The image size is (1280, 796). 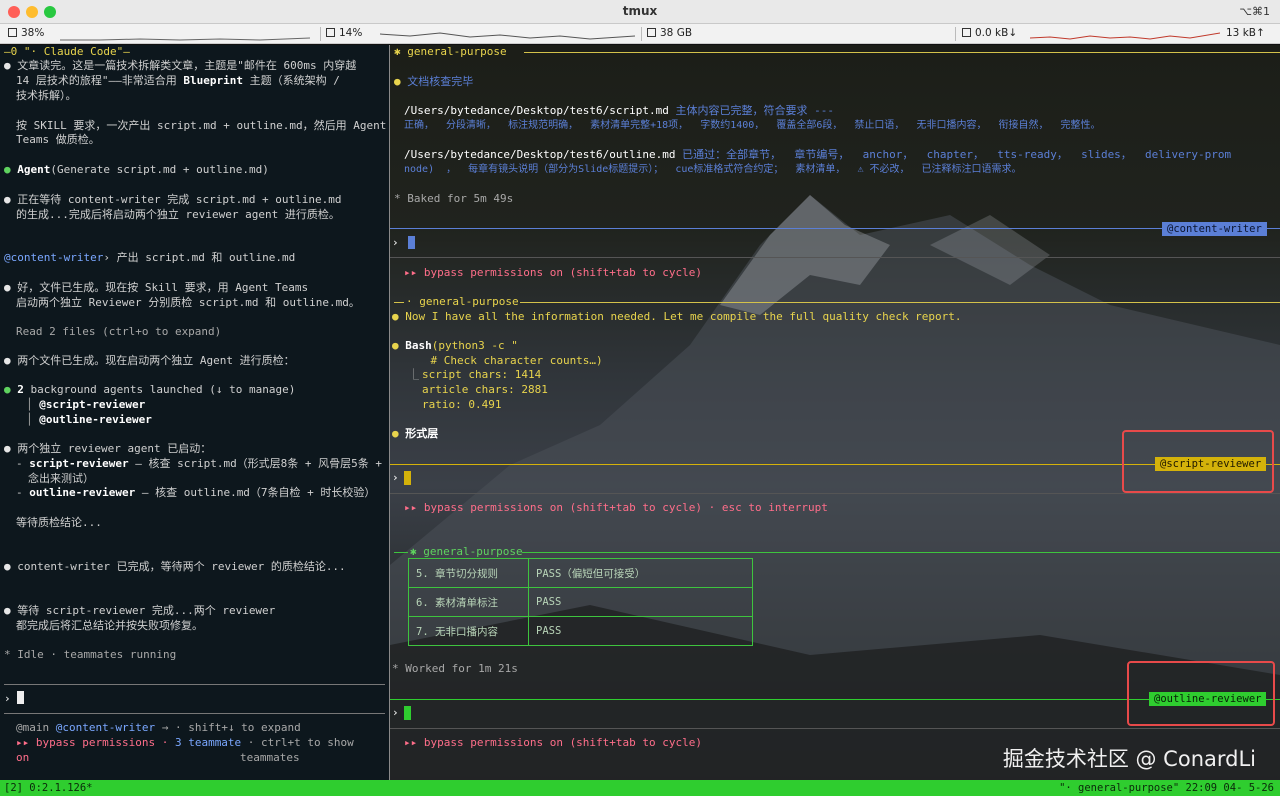 What do you see at coordinates (503, 360) in the screenshot?
I see `tool-call-command: # Check character counts…)` at bounding box center [503, 360].